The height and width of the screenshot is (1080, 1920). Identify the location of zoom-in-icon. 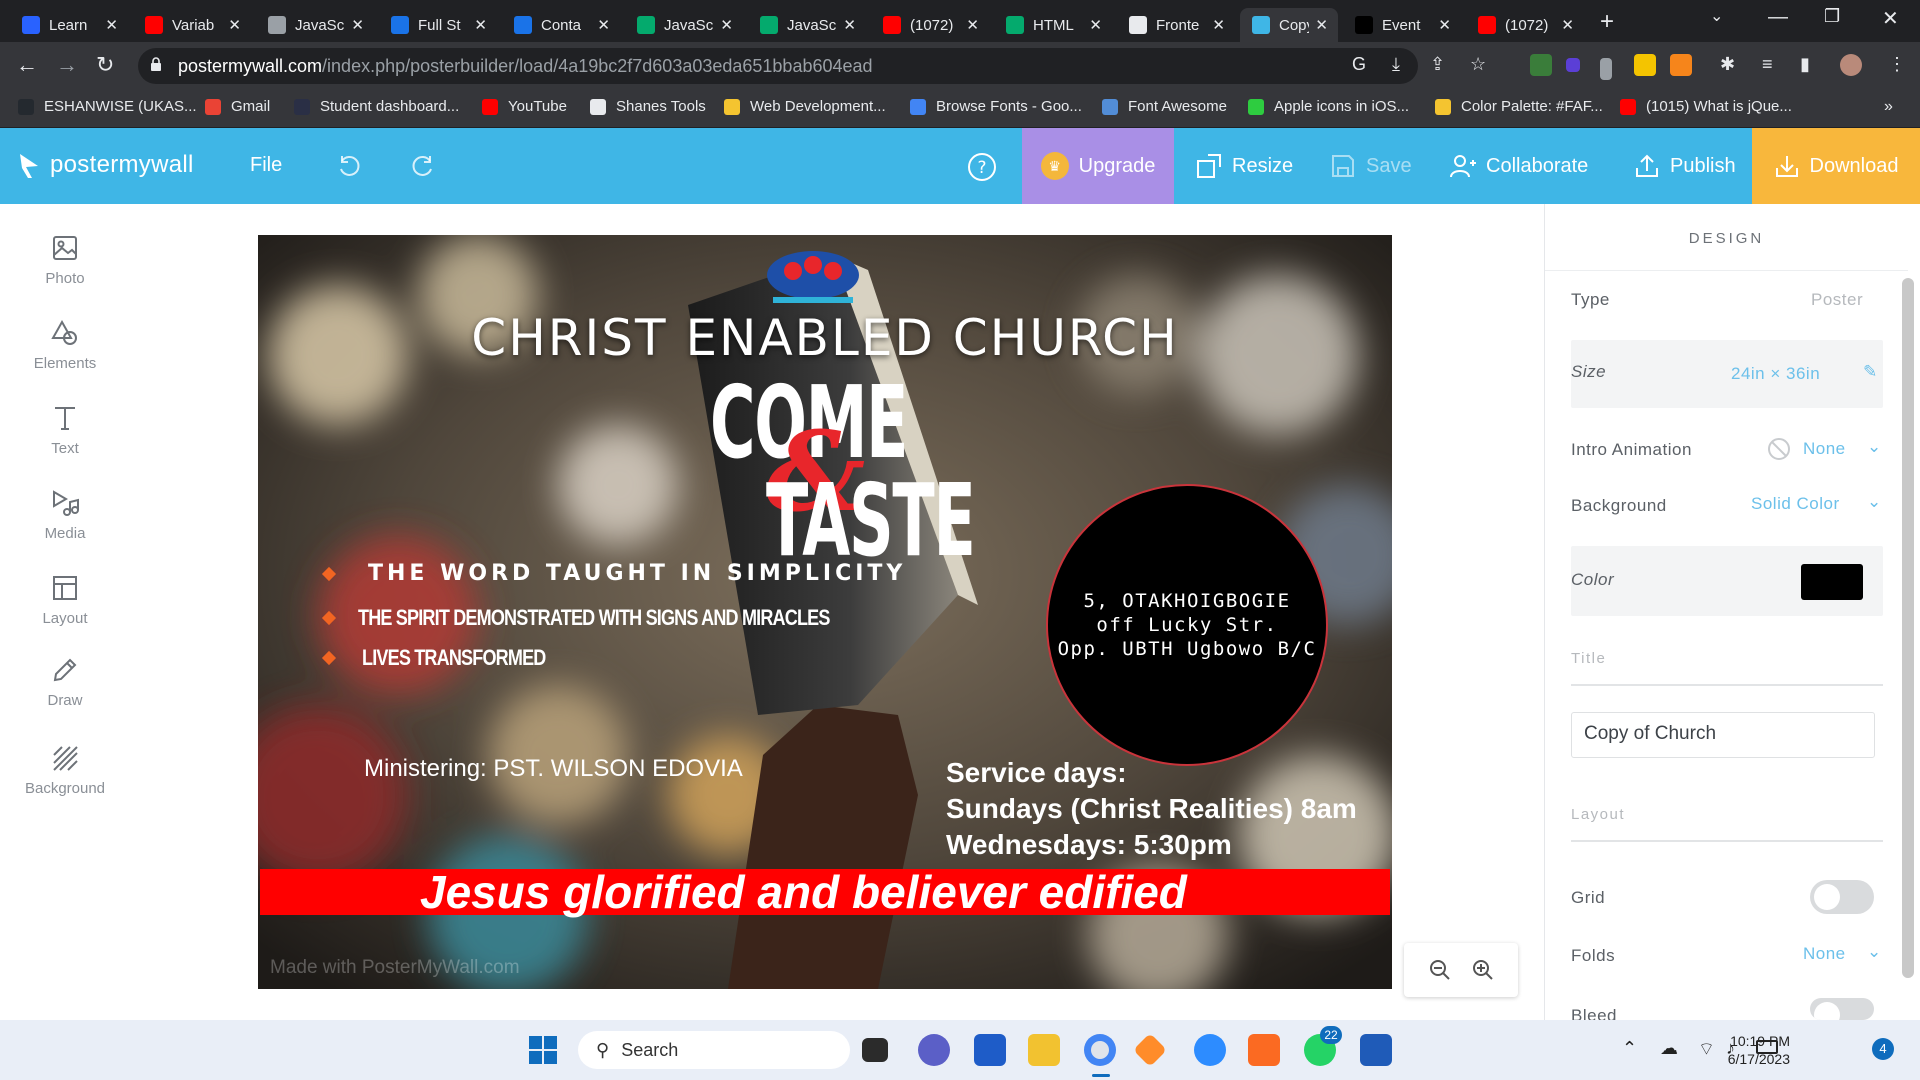
(1483, 970).